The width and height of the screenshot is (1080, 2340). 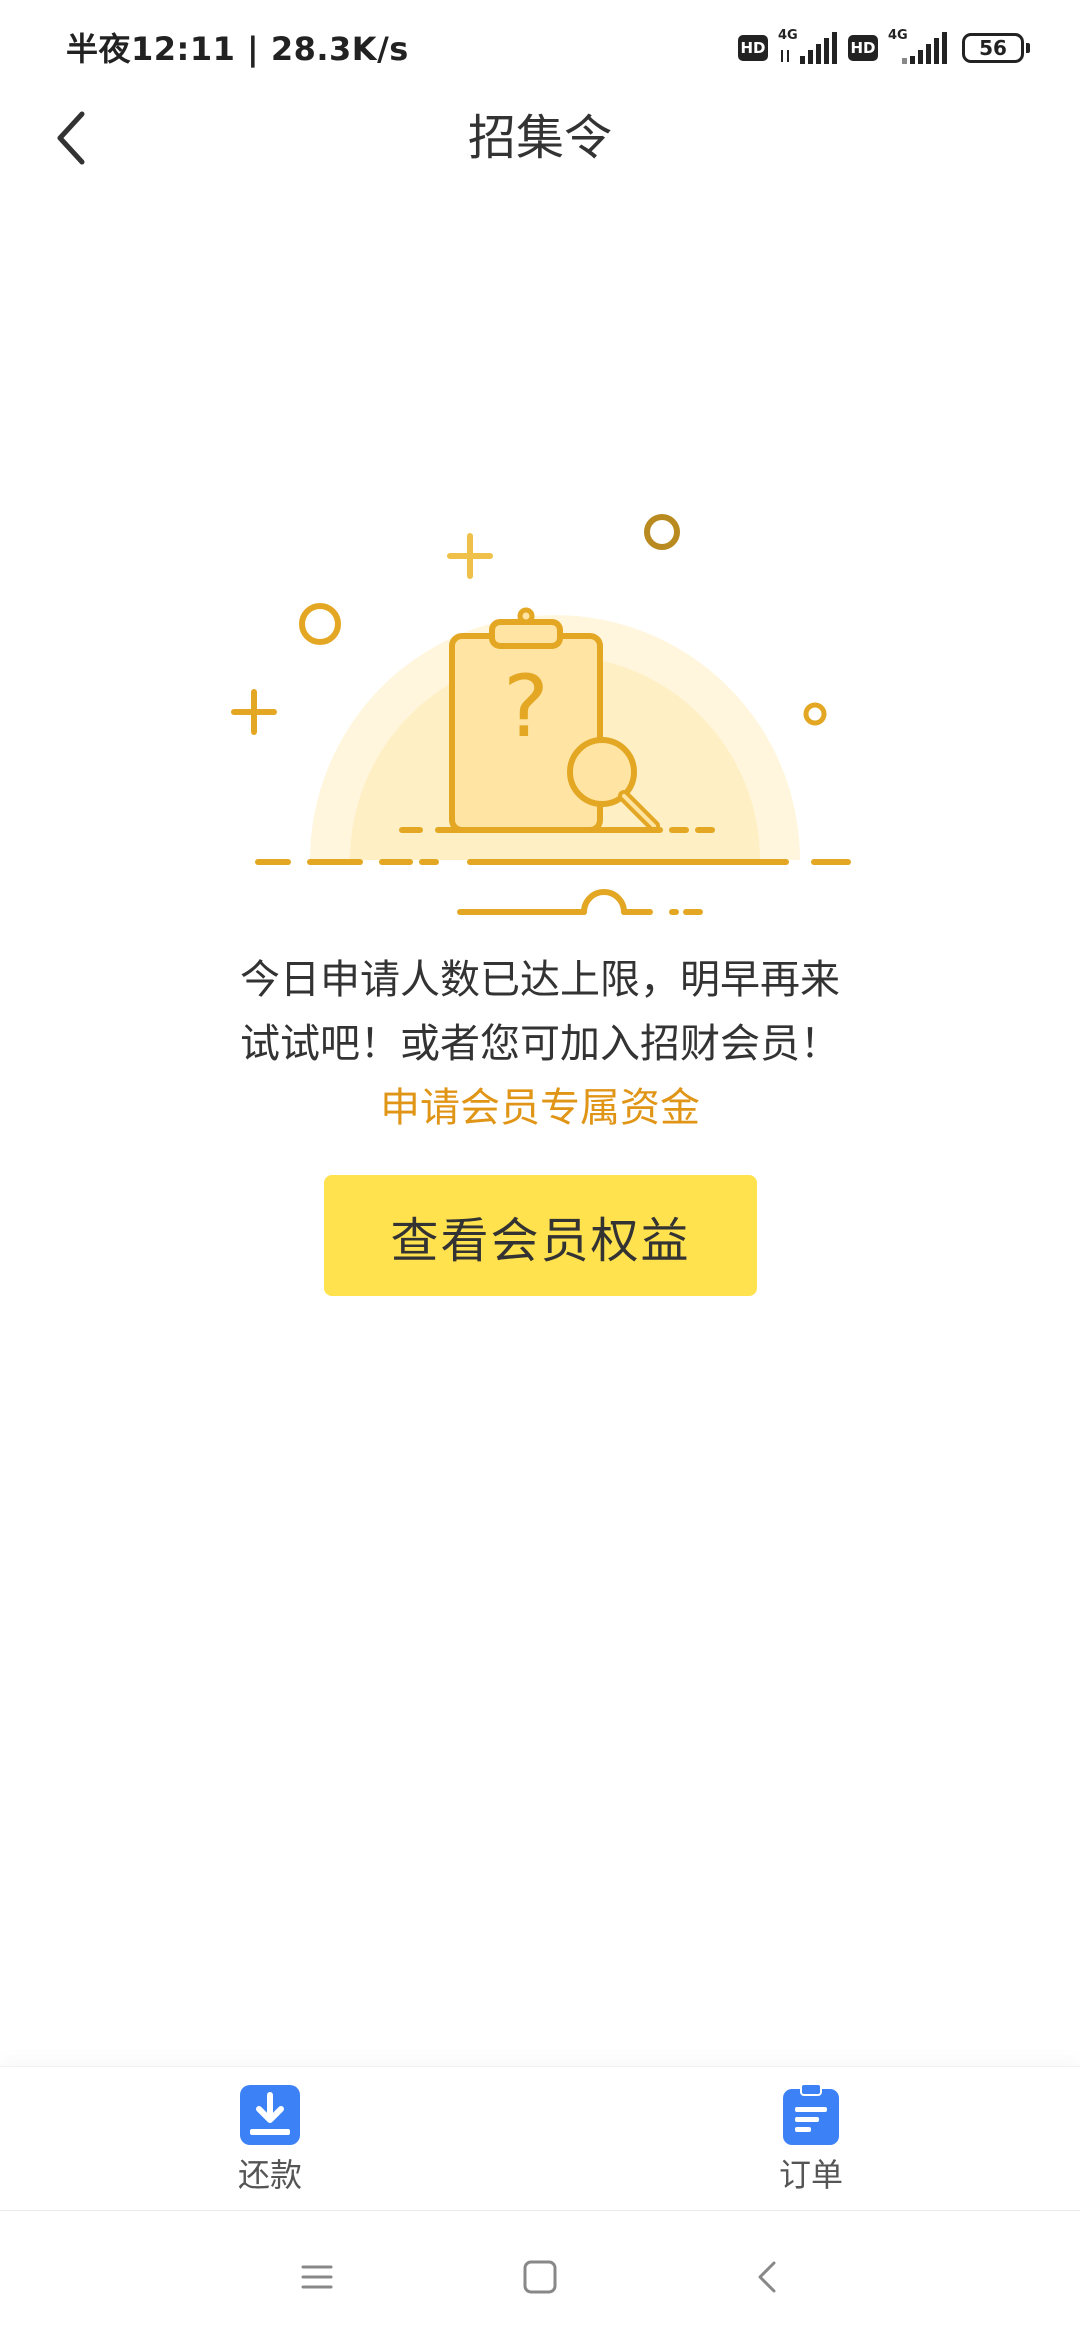 I want to click on home-icon, so click(x=540, y=2277).